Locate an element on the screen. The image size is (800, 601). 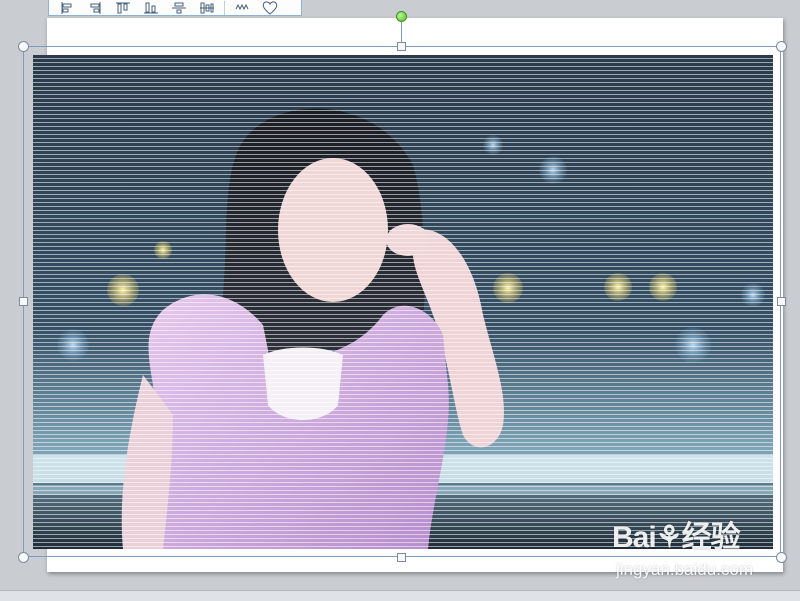
shape-icon is located at coordinates (270, 7).